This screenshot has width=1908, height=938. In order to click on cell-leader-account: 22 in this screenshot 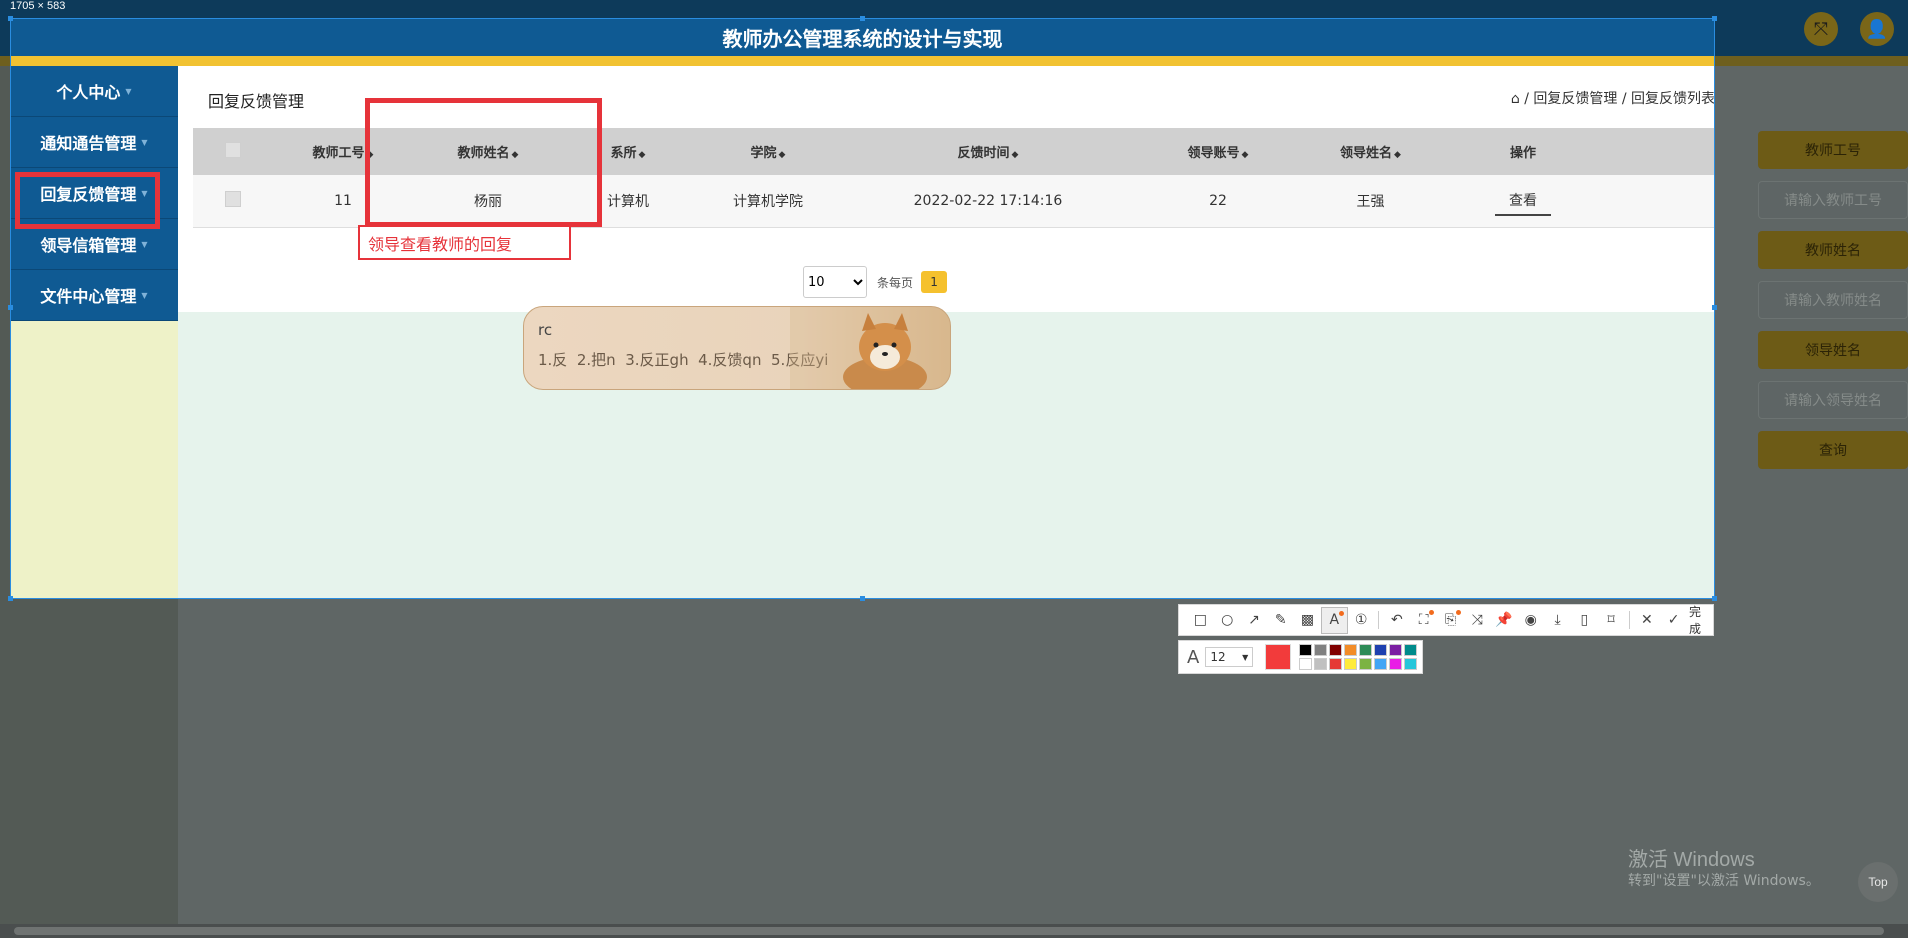, I will do `click(1218, 201)`.